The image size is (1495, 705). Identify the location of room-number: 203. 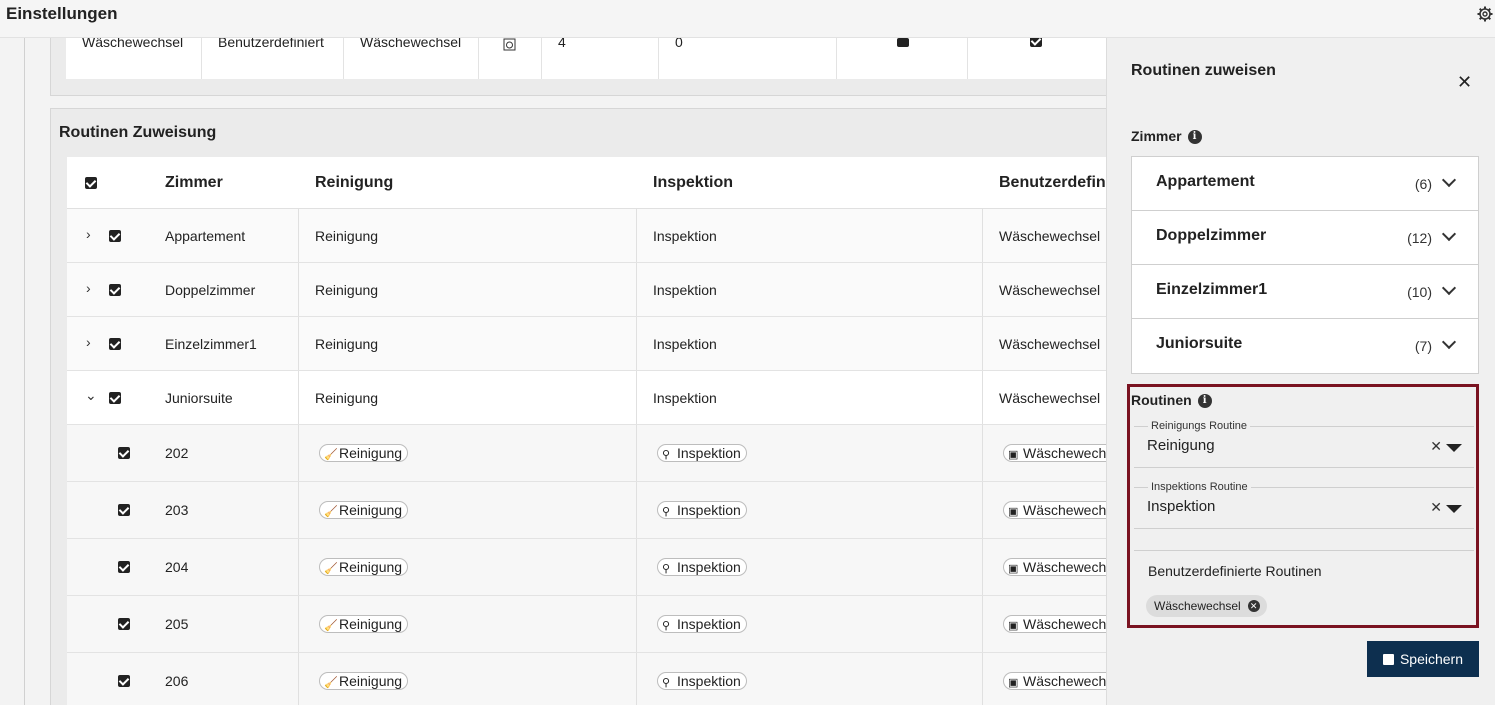
(177, 510).